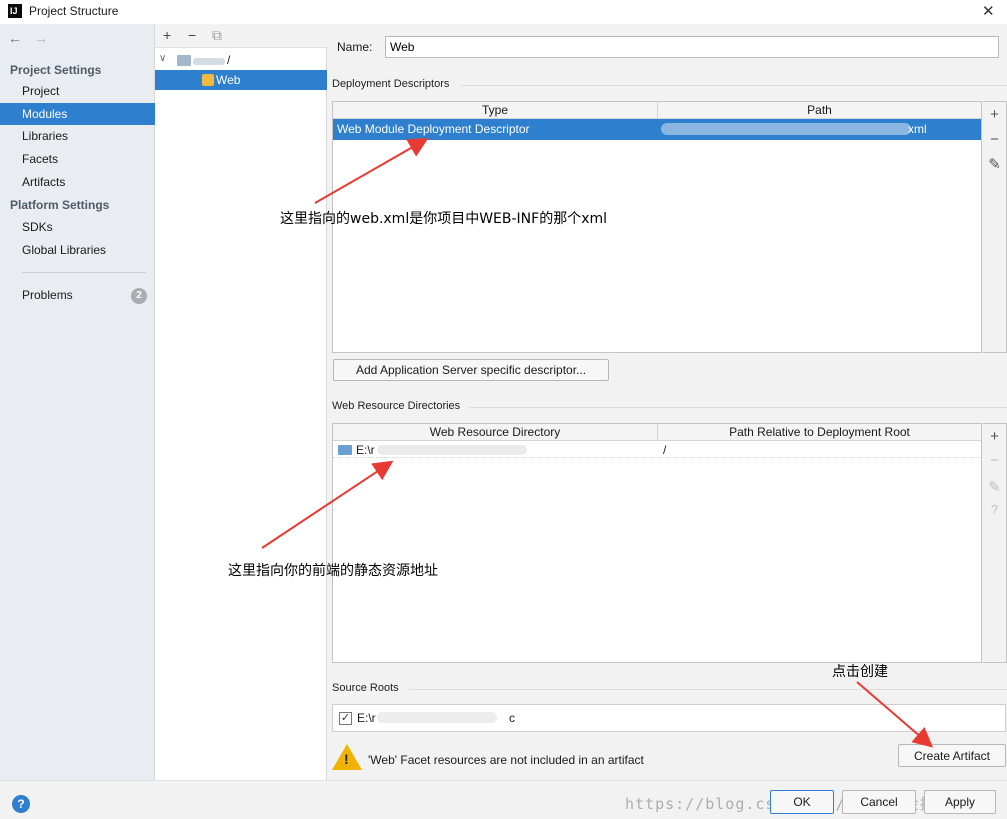  Describe the element at coordinates (495, 110) in the screenshot. I see `column-header-type: Type` at that location.